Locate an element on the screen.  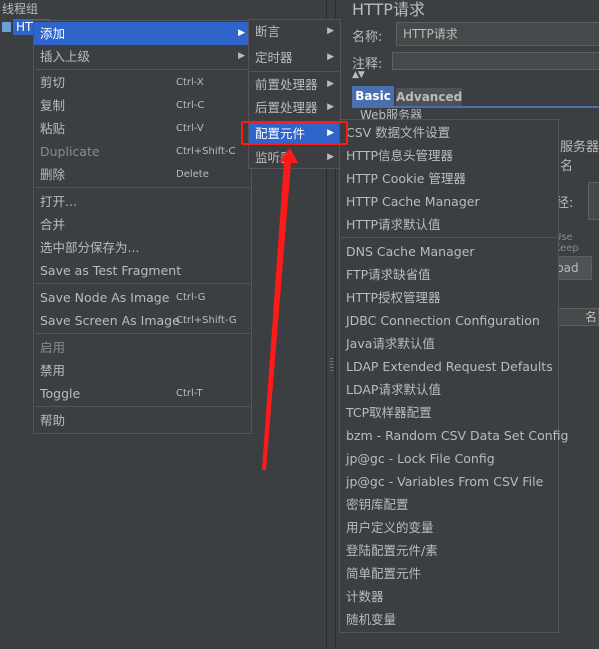
menu-item-label: Duplicate is located at coordinates (70, 151).